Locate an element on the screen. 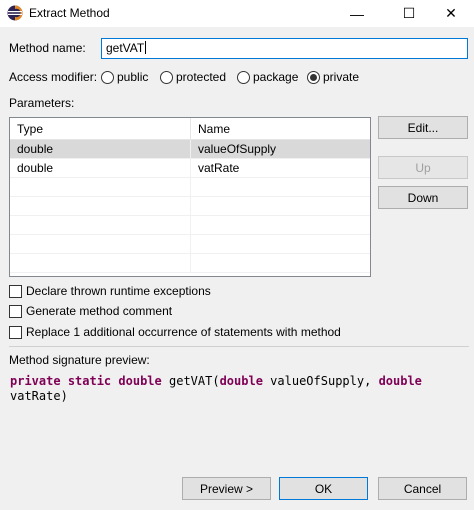  generate-comment-checkbox: Generate method comment is located at coordinates (90, 311).